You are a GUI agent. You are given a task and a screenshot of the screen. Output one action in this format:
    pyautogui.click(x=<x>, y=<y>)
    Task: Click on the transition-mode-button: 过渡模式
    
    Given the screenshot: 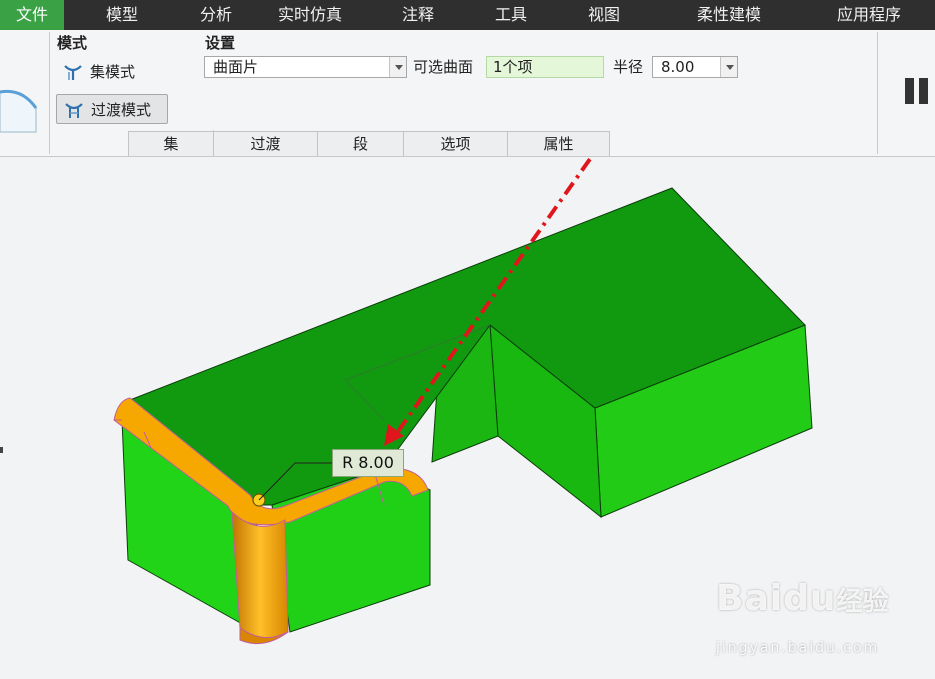 What is the action you would take?
    pyautogui.click(x=112, y=109)
    